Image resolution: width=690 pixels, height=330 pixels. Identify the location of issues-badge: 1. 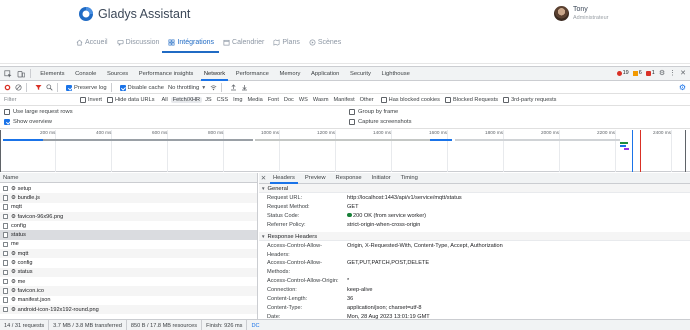
(650, 73).